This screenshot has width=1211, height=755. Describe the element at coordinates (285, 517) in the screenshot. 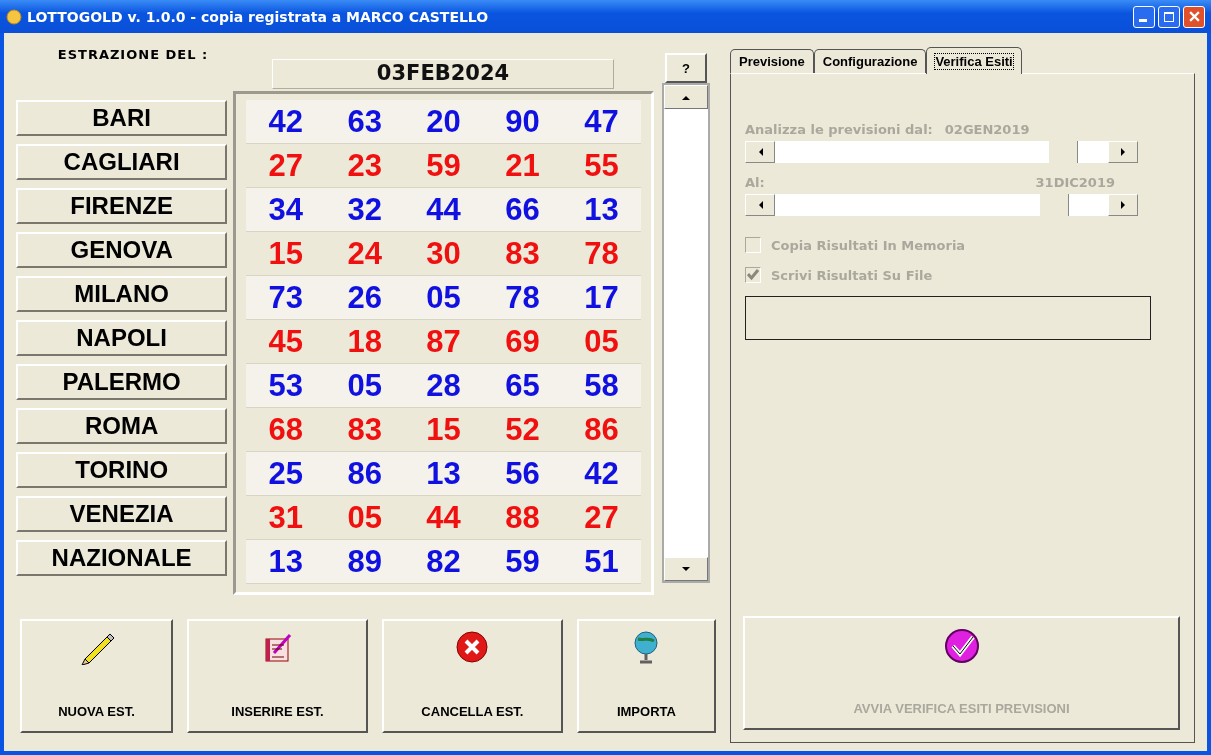

I see `drawn-number: 31` at that location.